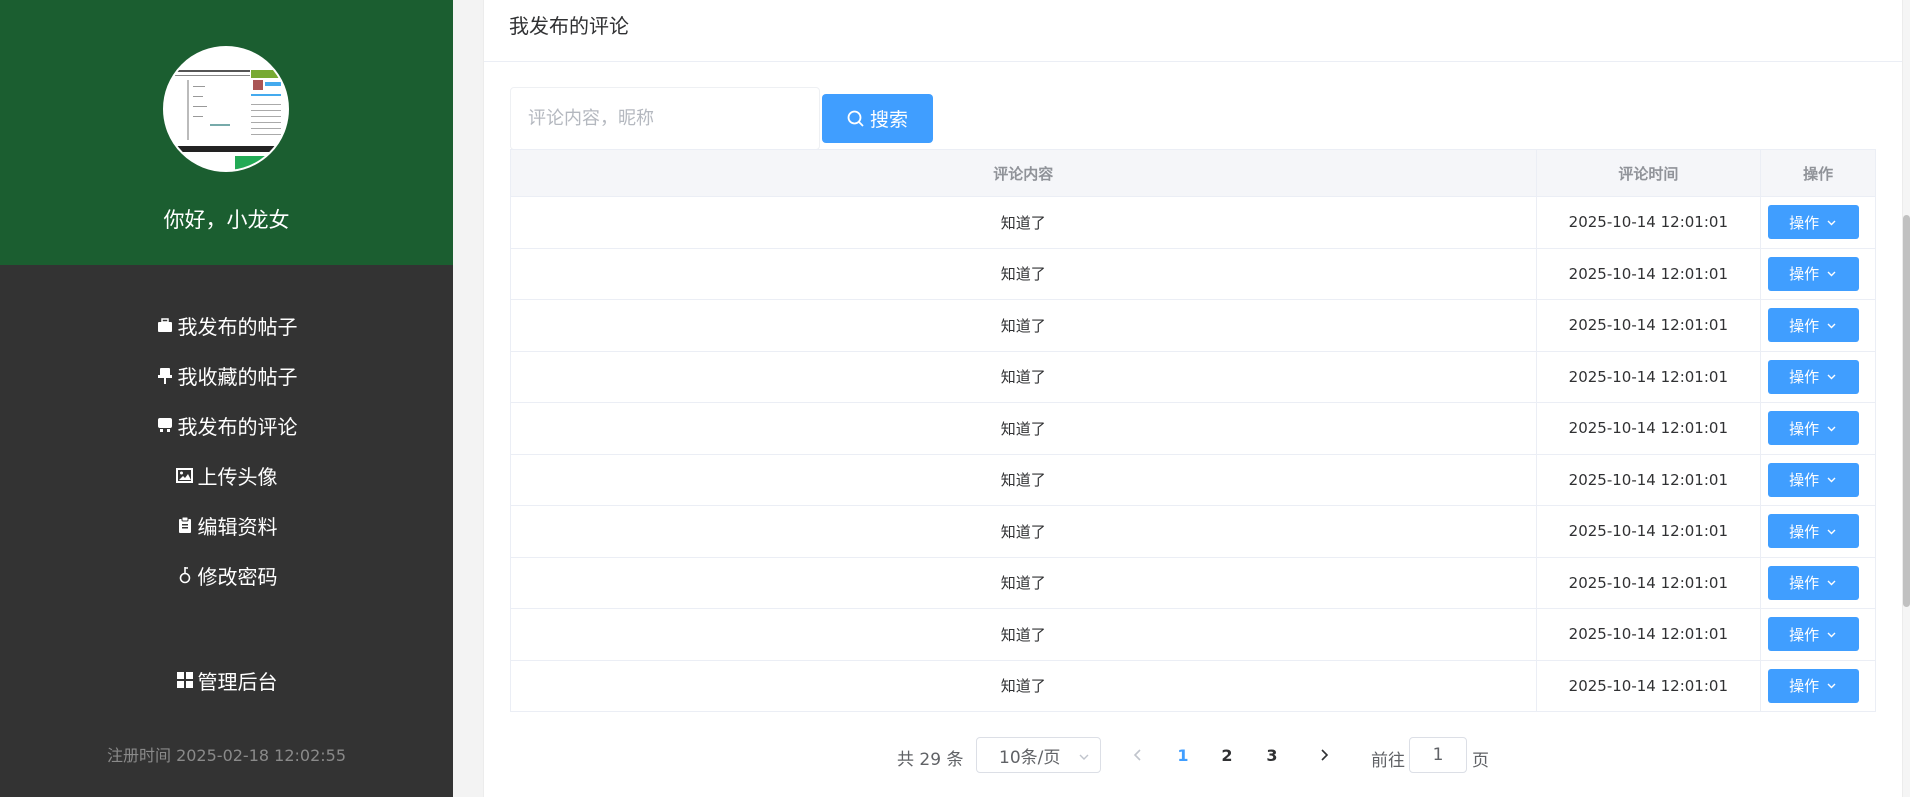 The height and width of the screenshot is (797, 1910). Describe the element at coordinates (165, 425) in the screenshot. I see `comment-icon` at that location.